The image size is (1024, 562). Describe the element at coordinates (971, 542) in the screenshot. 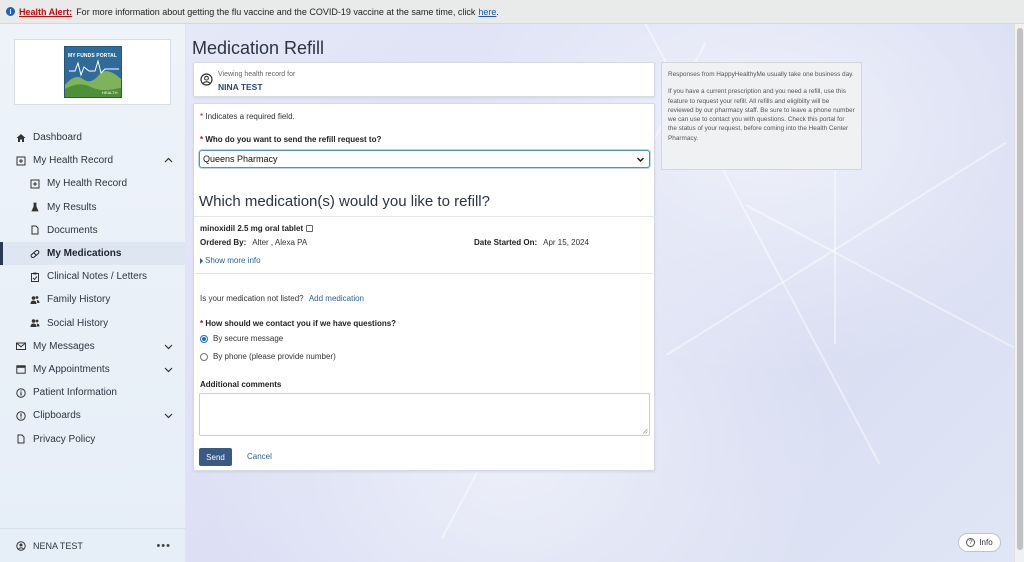

I see `question-icon: ?` at that location.